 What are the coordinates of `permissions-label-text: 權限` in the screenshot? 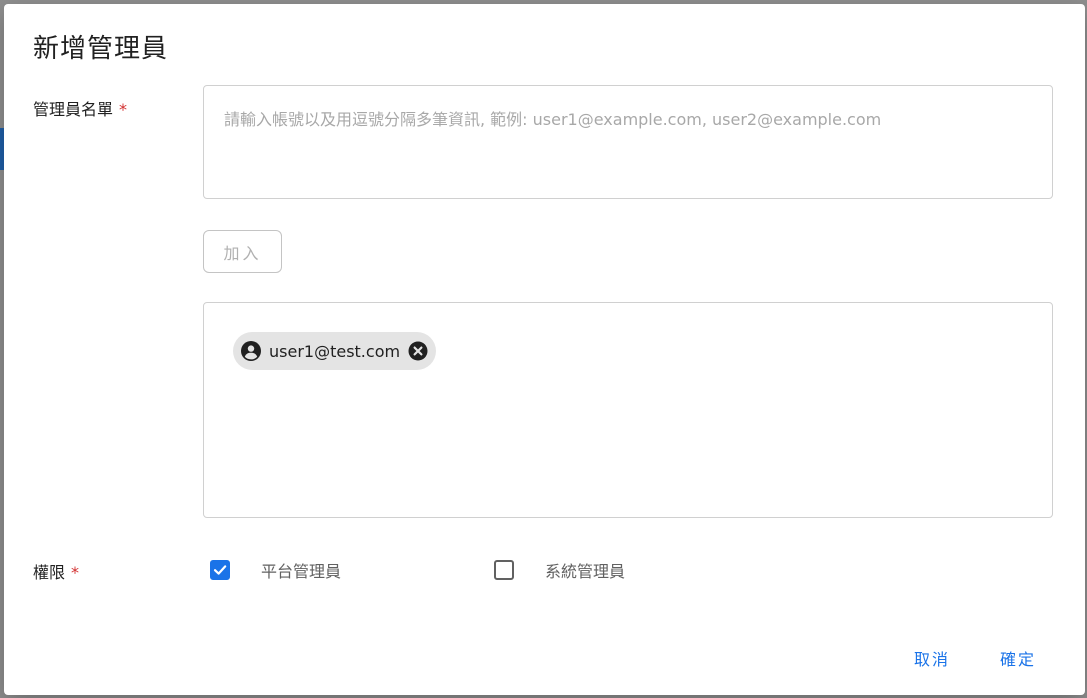 It's located at (49, 572).